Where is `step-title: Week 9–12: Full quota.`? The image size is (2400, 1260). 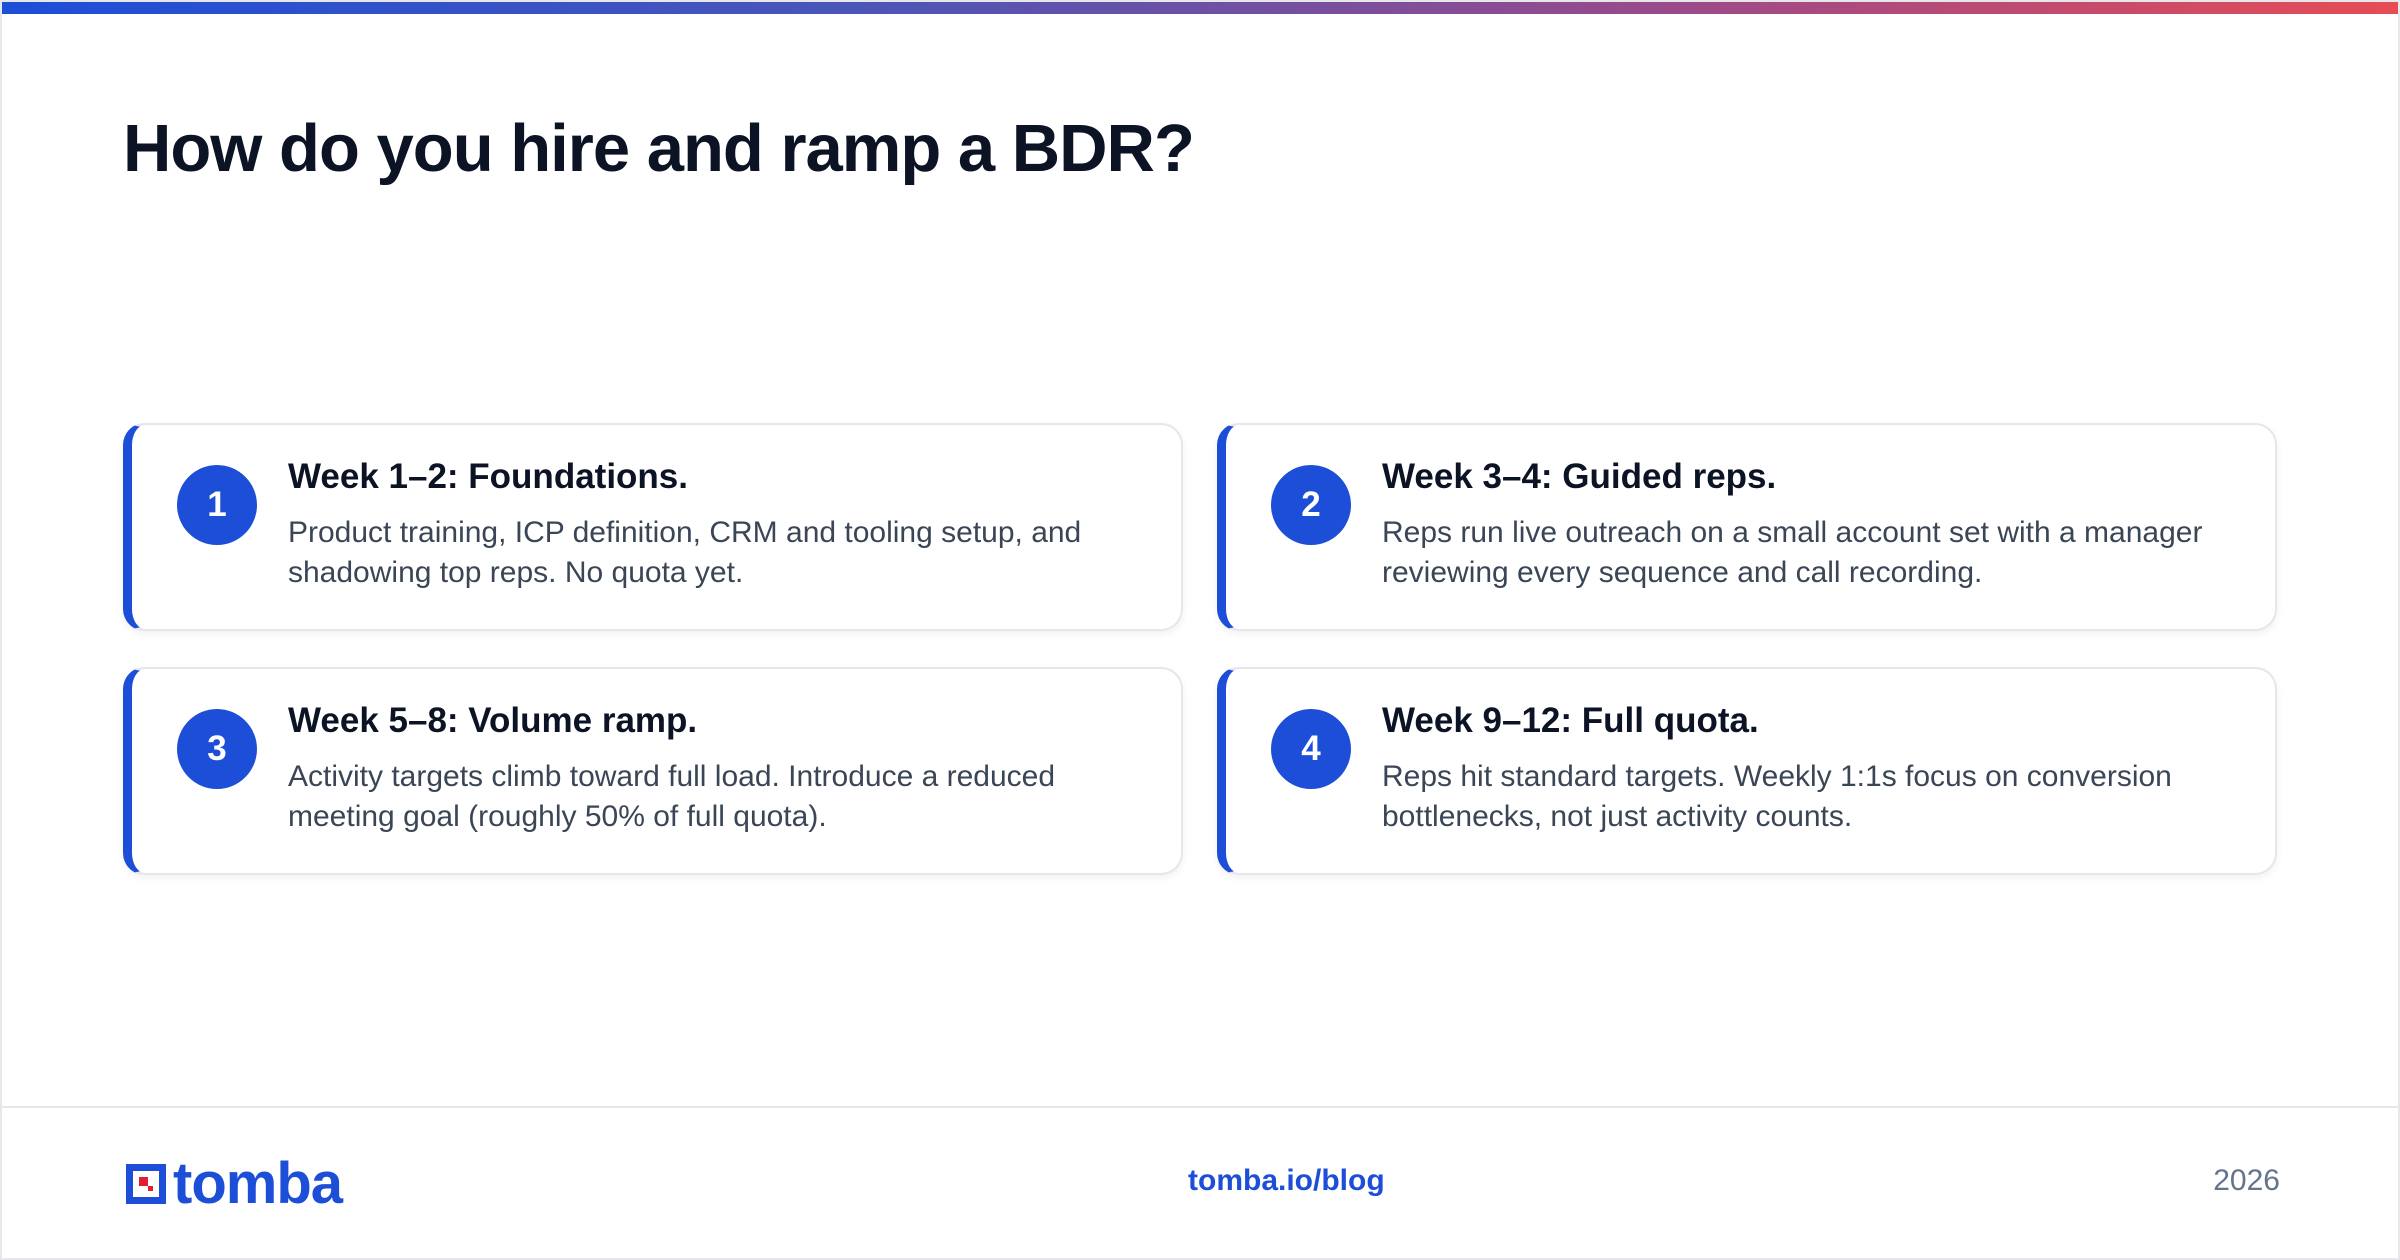 step-title: Week 9–12: Full quota. is located at coordinates (1570, 720).